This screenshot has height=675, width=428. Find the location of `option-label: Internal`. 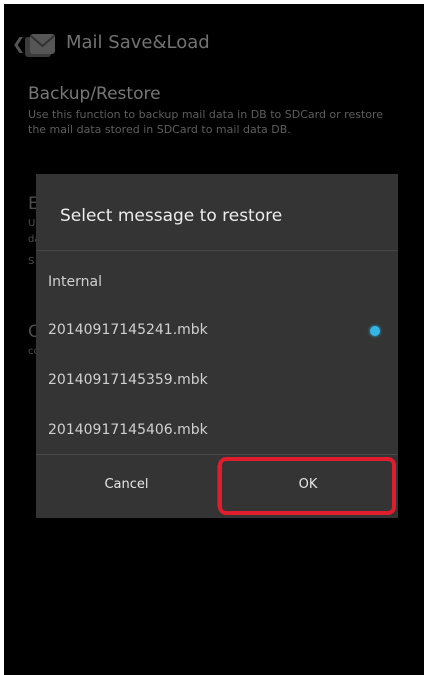

option-label: Internal is located at coordinates (75, 282).